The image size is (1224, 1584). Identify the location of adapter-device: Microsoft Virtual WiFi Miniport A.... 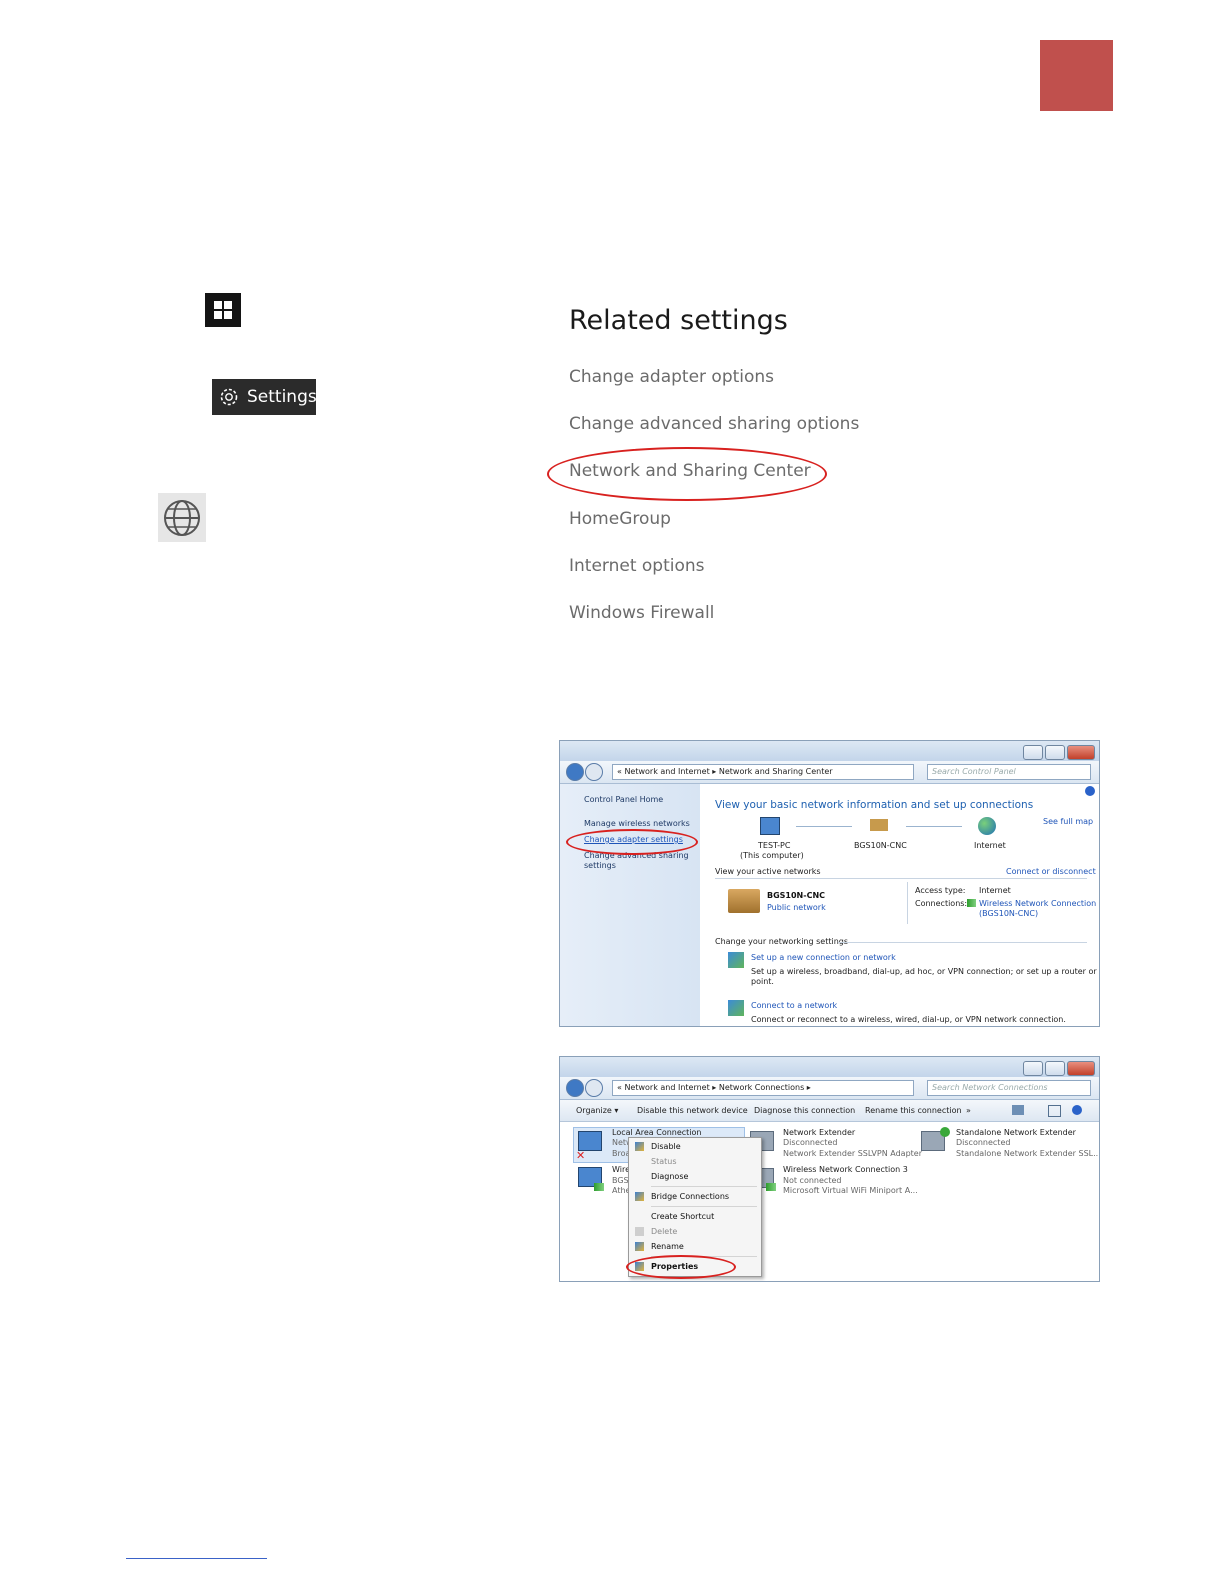
(850, 1190).